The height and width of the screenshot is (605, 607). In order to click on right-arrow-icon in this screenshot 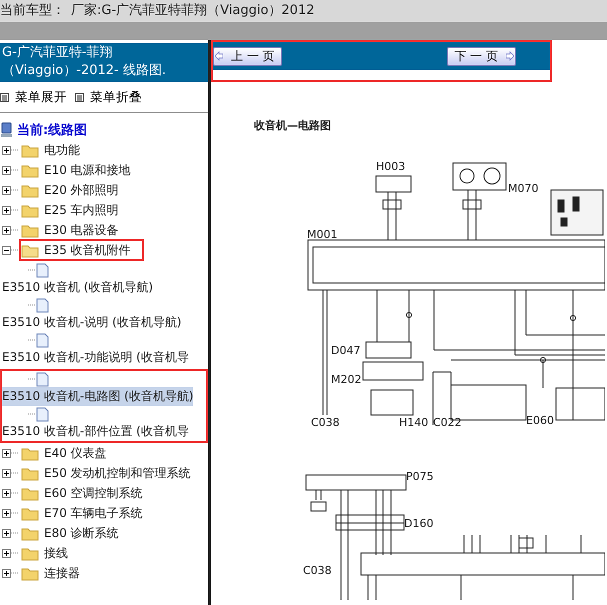, I will do `click(510, 56)`.